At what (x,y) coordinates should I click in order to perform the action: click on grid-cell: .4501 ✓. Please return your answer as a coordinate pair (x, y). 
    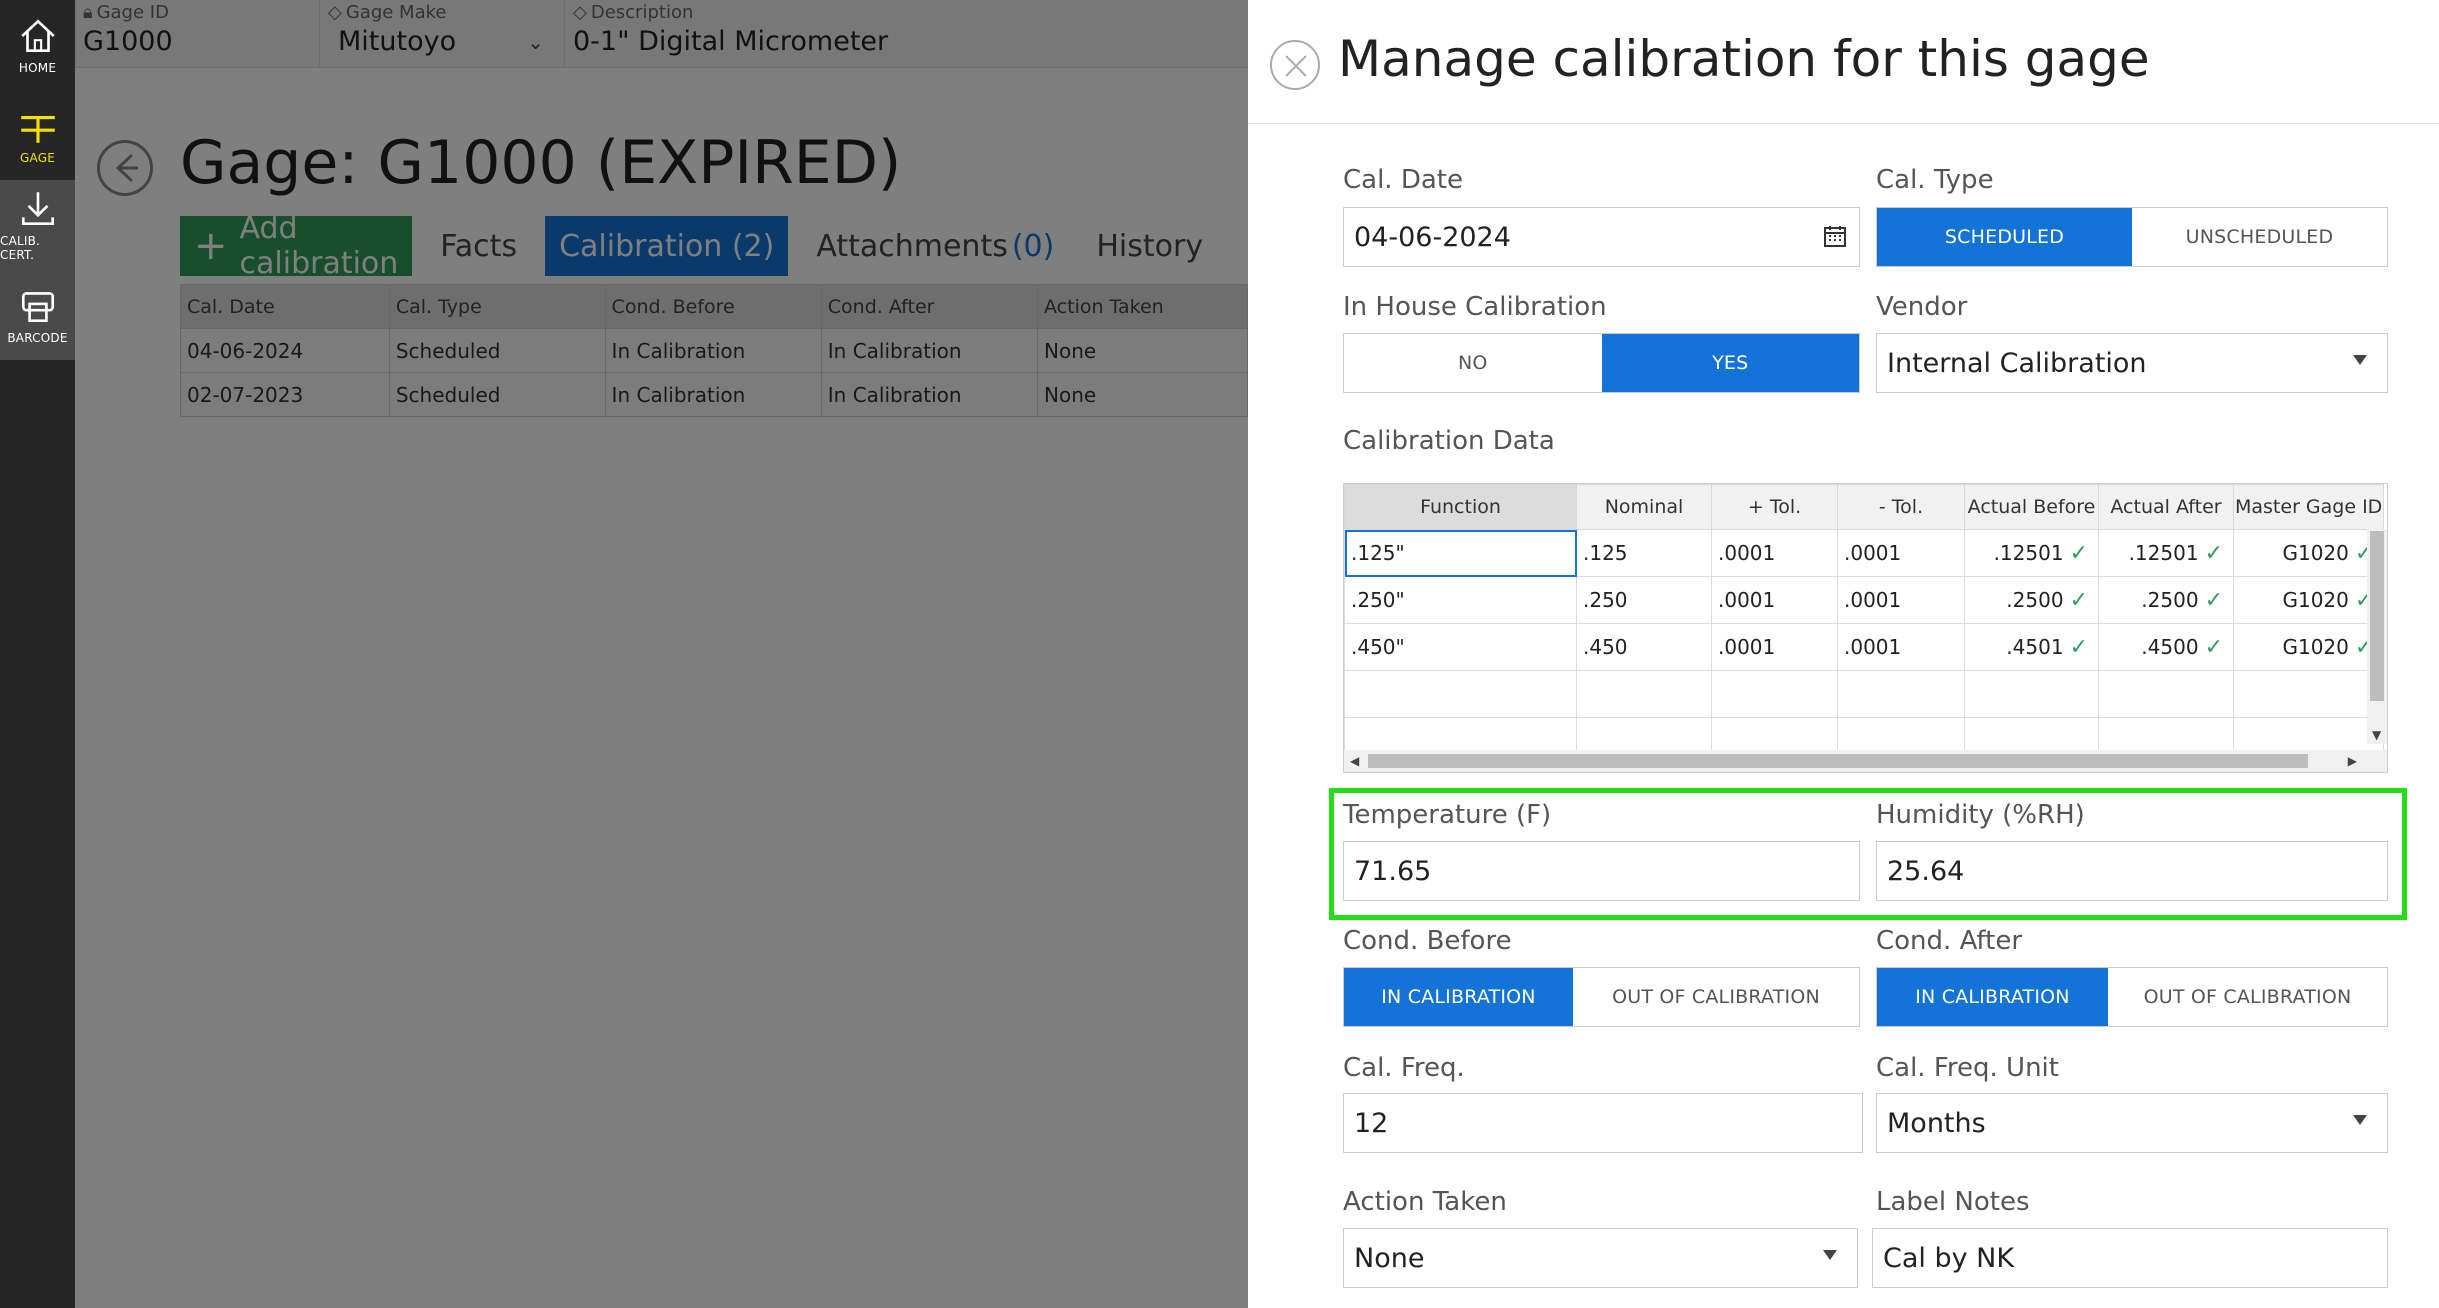
    Looking at the image, I should click on (2031, 647).